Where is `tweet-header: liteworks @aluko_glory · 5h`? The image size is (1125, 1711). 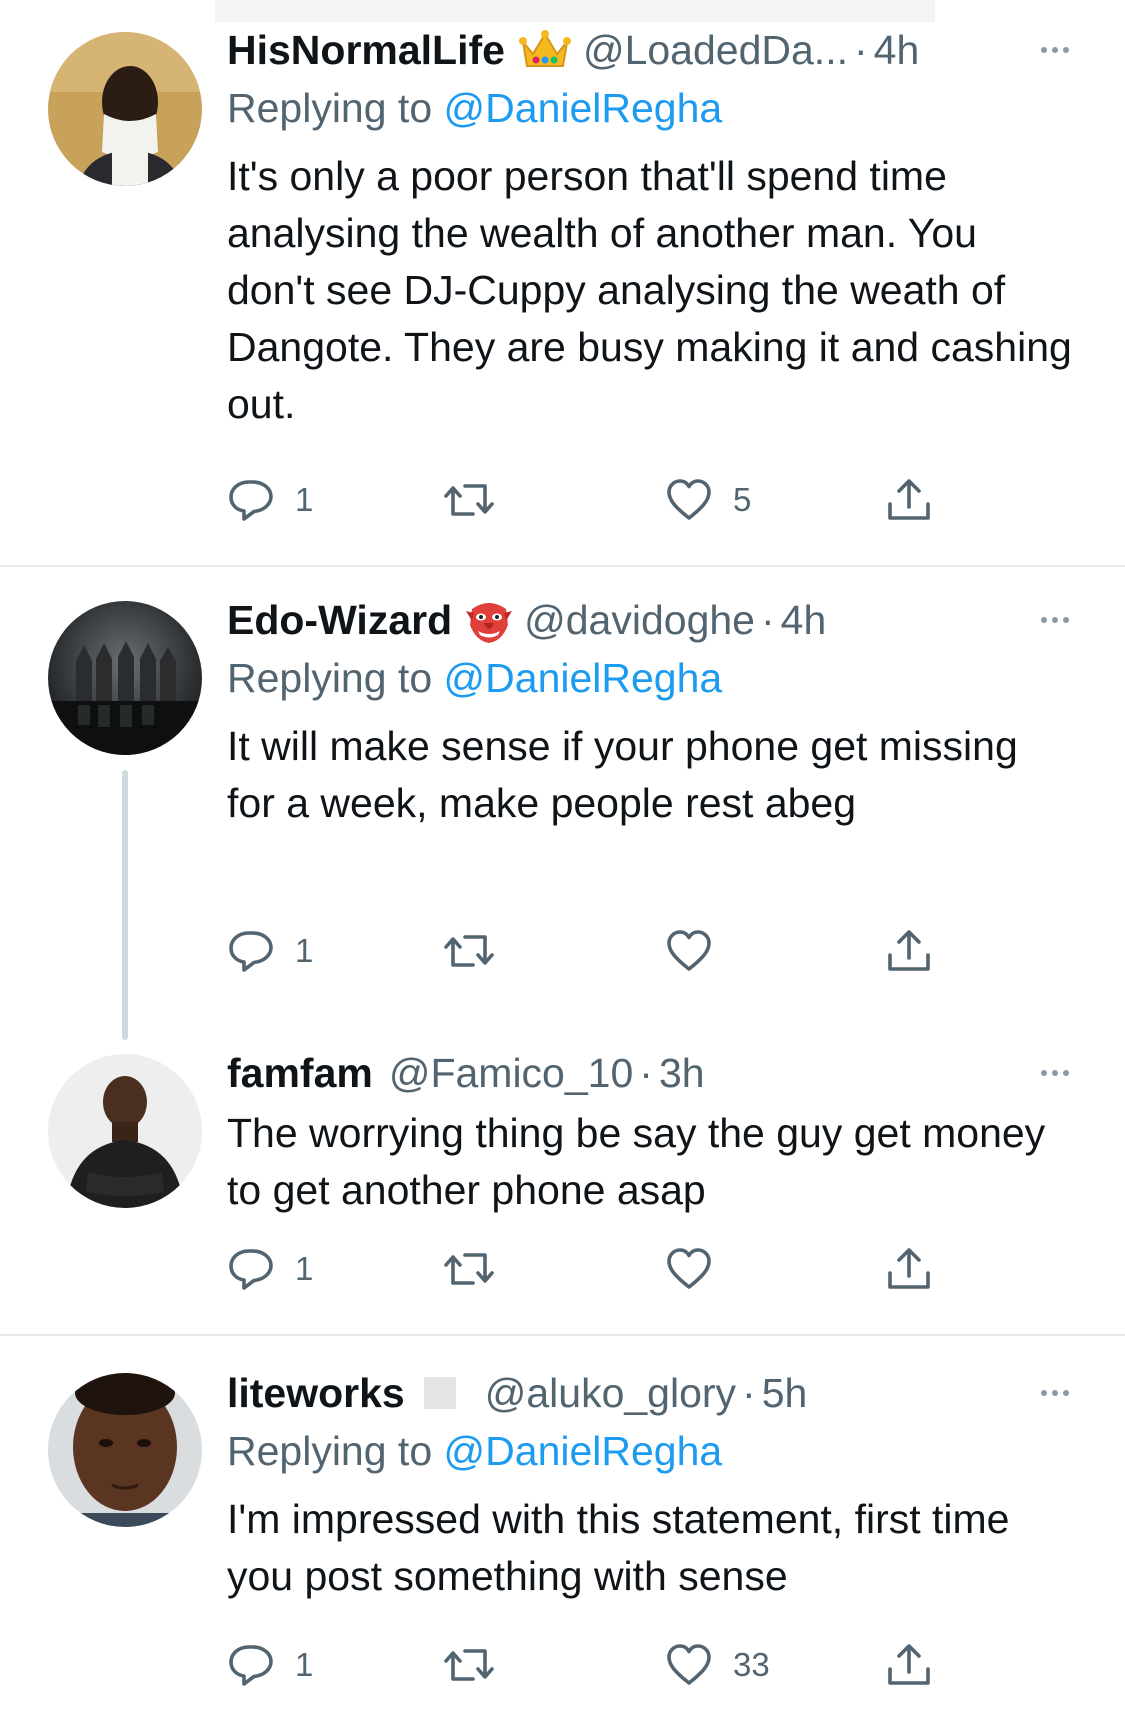 tweet-header: liteworks @aluko_glory · 5h is located at coordinates (651, 1393).